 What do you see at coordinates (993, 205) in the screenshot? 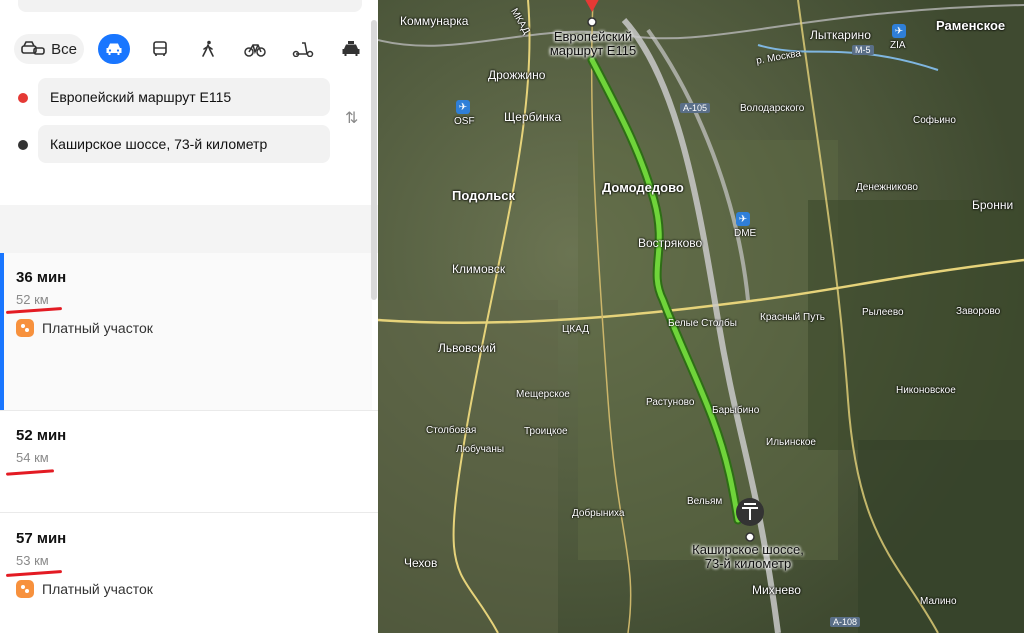
I see `place-label: Бронни` at bounding box center [993, 205].